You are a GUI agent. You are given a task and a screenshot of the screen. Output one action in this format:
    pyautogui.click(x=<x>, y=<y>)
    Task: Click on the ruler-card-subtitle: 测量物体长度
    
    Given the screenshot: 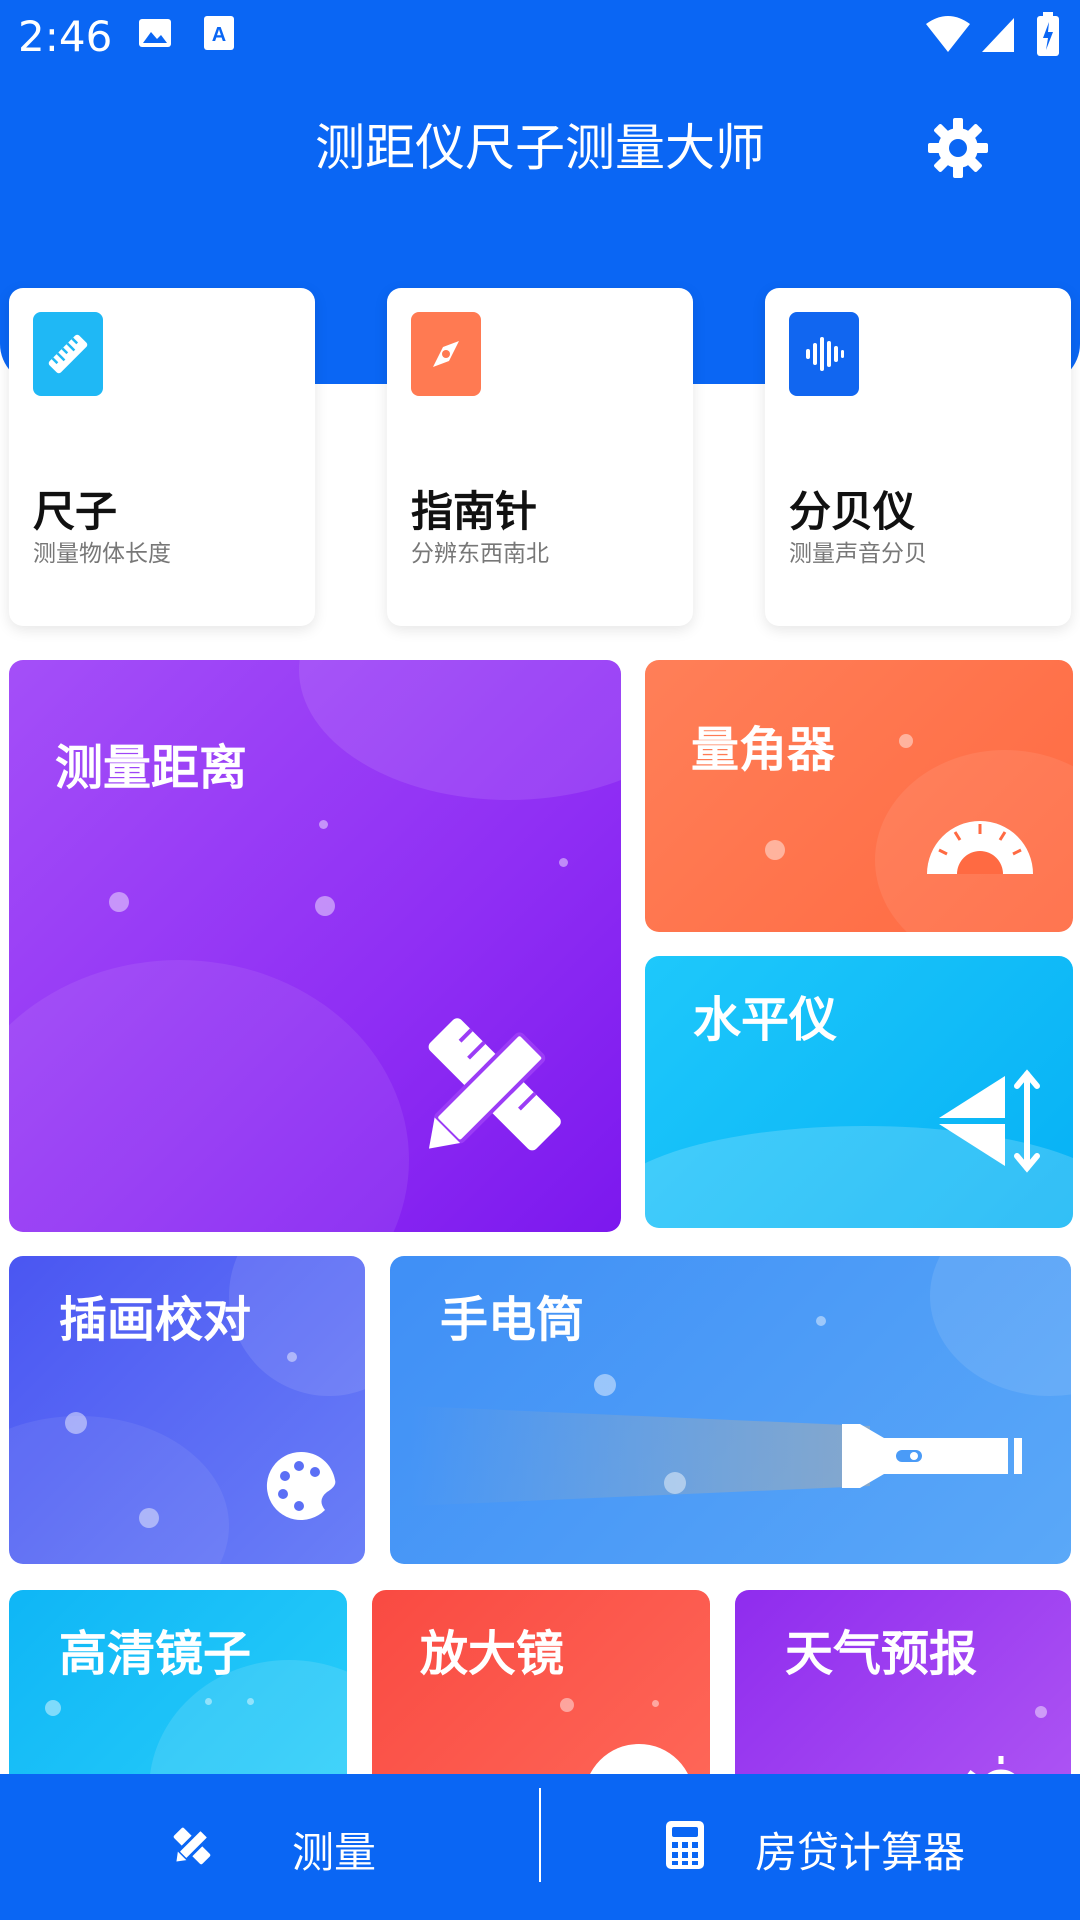 What is the action you would take?
    pyautogui.click(x=102, y=554)
    